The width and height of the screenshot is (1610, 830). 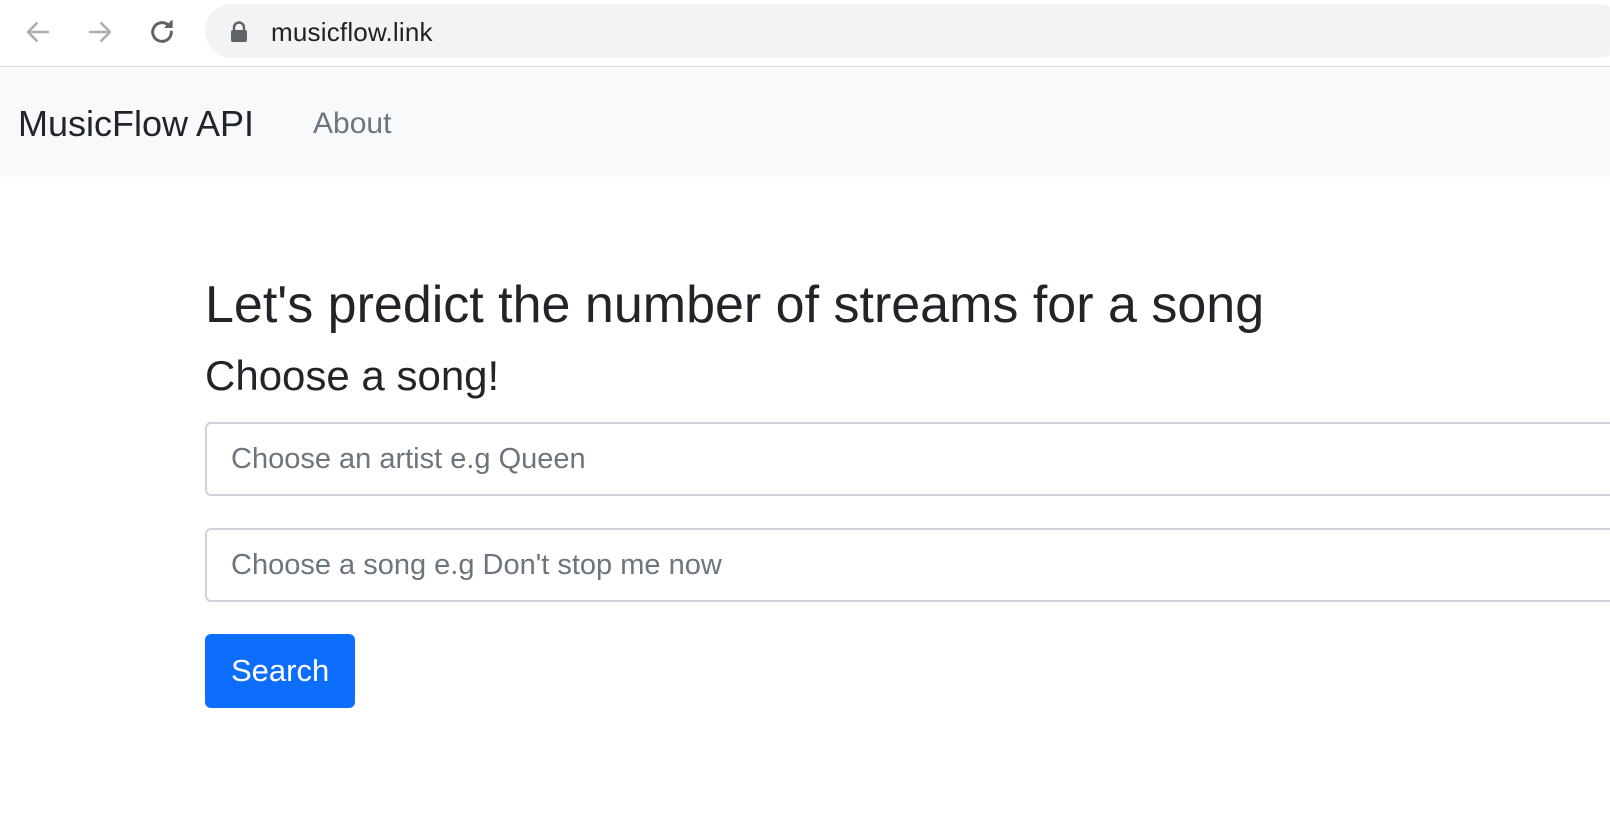 I want to click on forward-button, so click(x=100, y=32).